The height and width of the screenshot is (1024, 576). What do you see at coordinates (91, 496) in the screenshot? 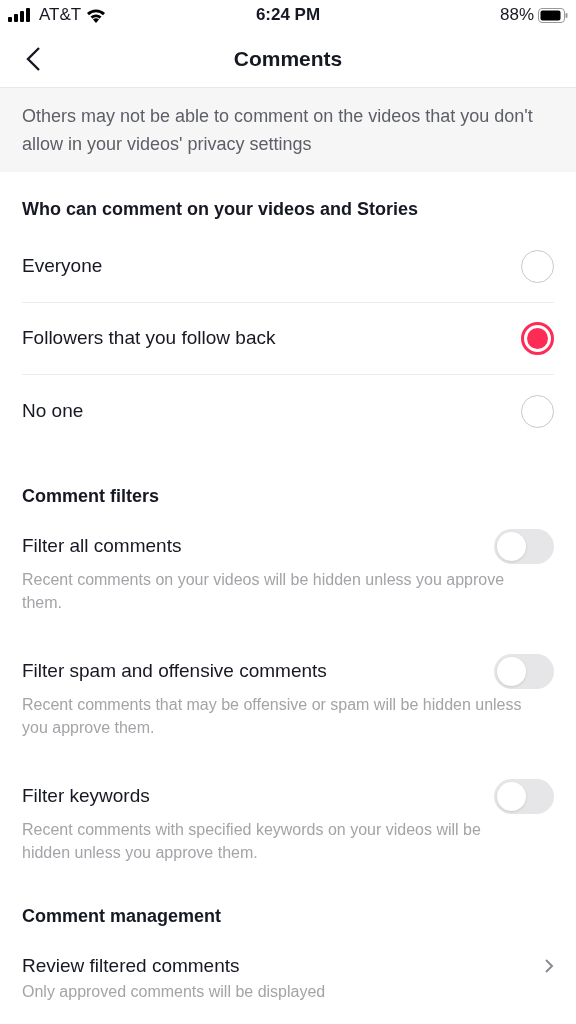
I see `section-title: Comment filters` at bounding box center [91, 496].